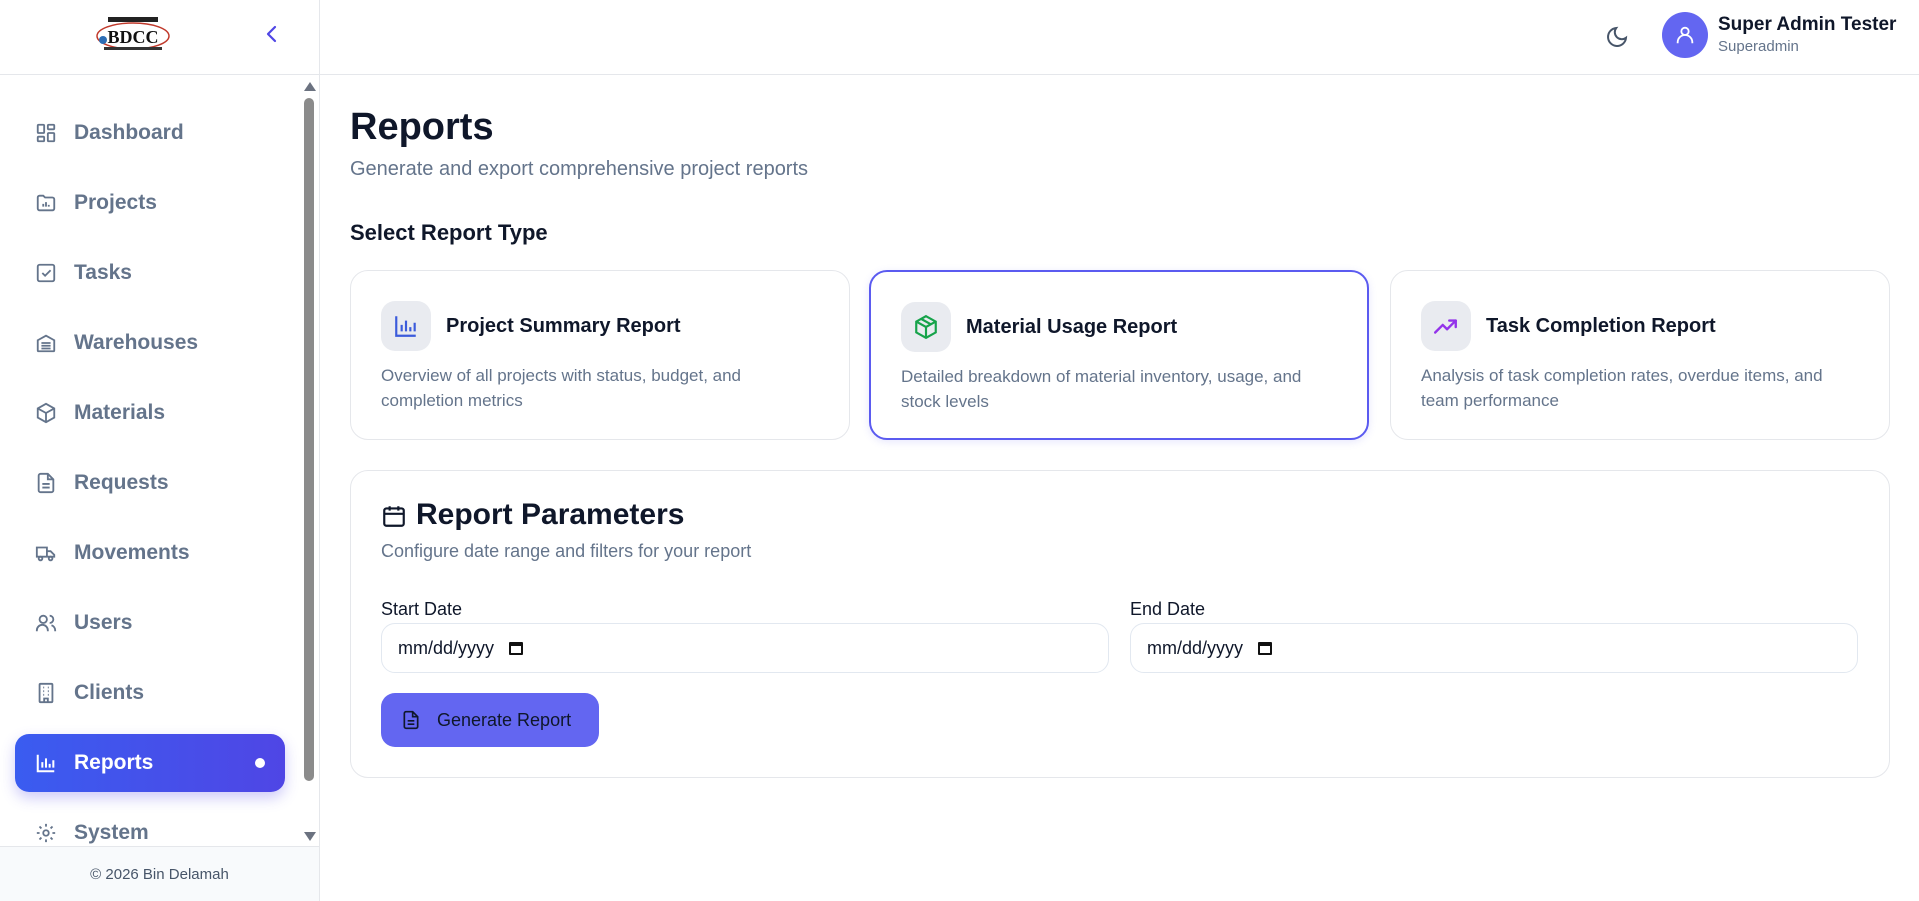  I want to click on sidebar-item-dashboard: Dashboard, so click(150, 133).